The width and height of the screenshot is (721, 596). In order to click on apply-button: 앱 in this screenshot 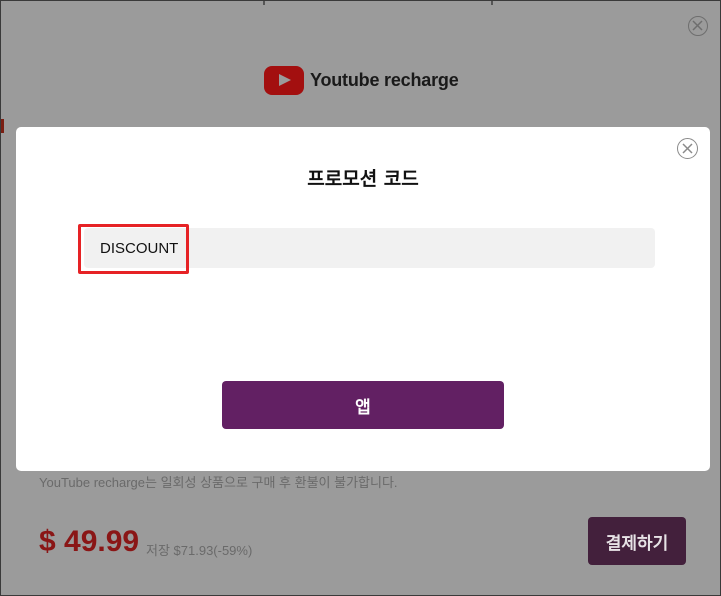, I will do `click(363, 405)`.